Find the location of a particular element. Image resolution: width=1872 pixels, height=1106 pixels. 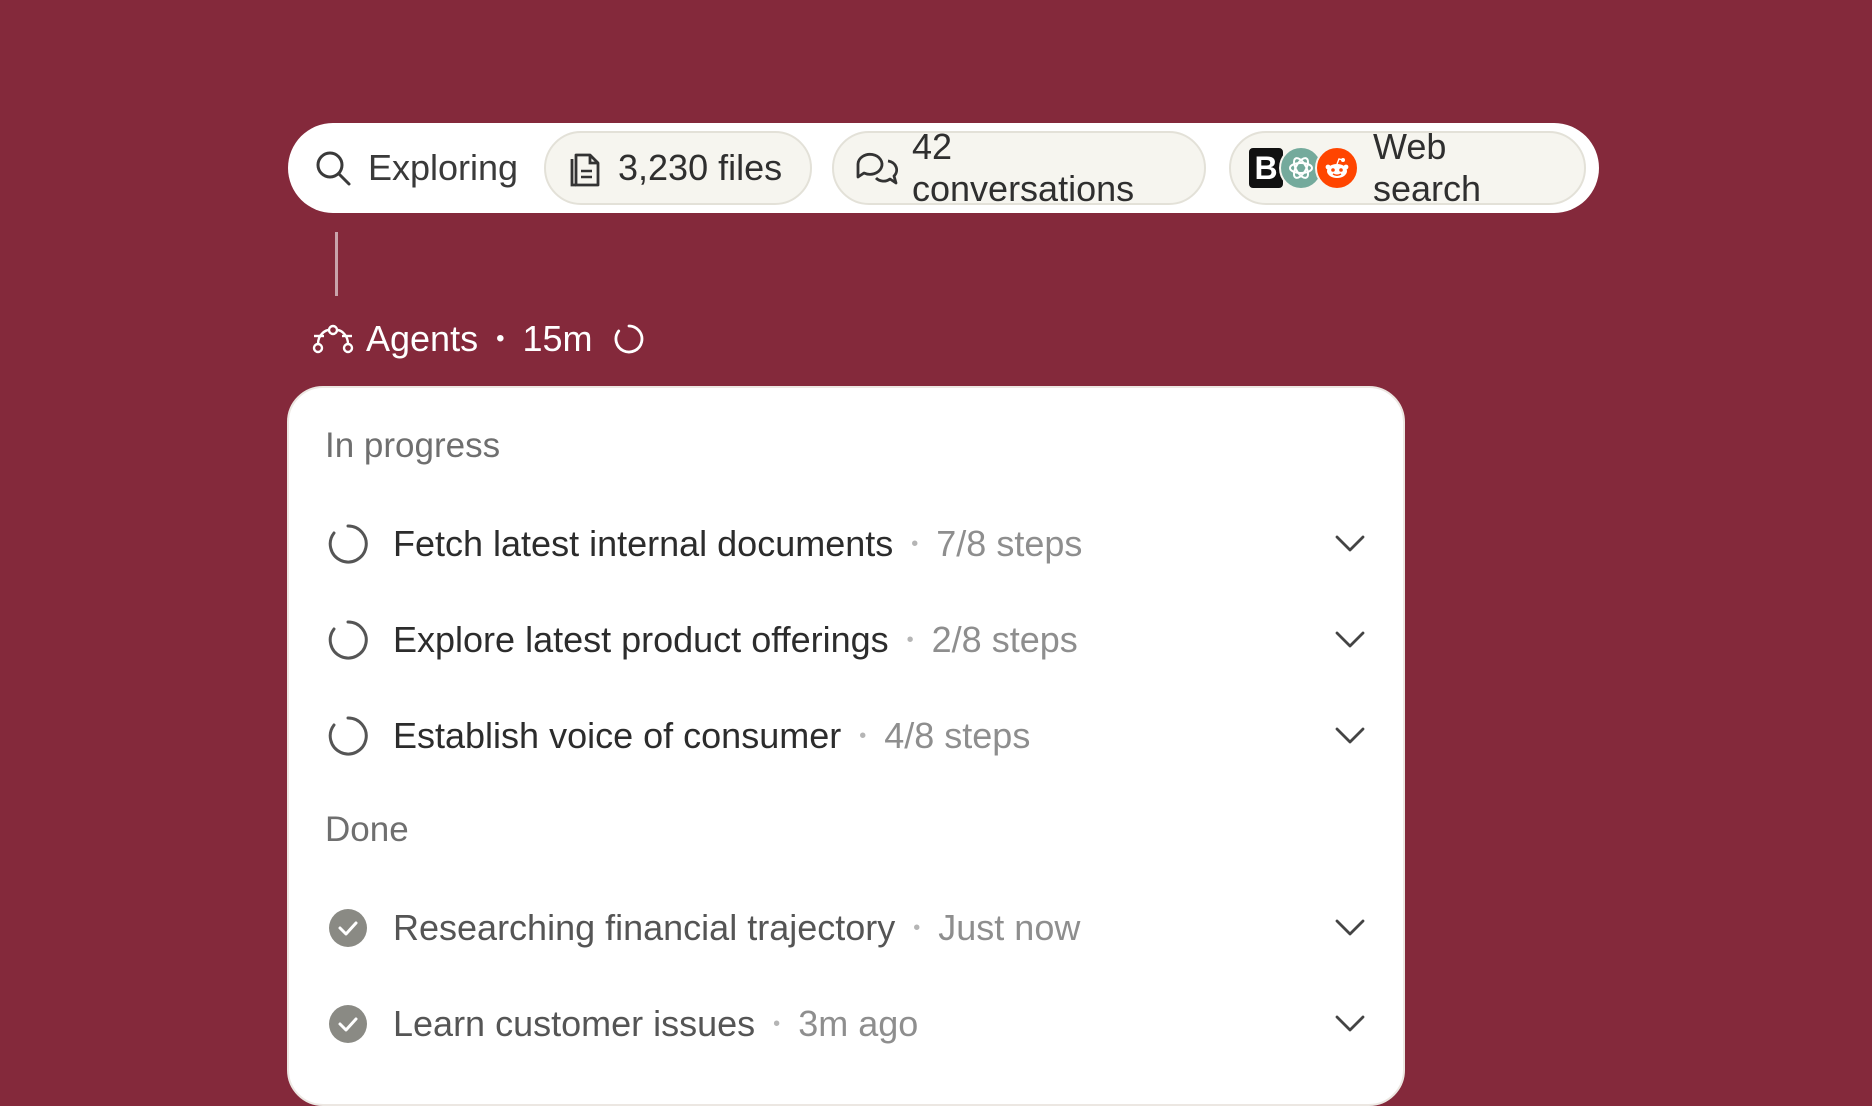

web-search-chip: B Web search is located at coordinates (1407, 167).